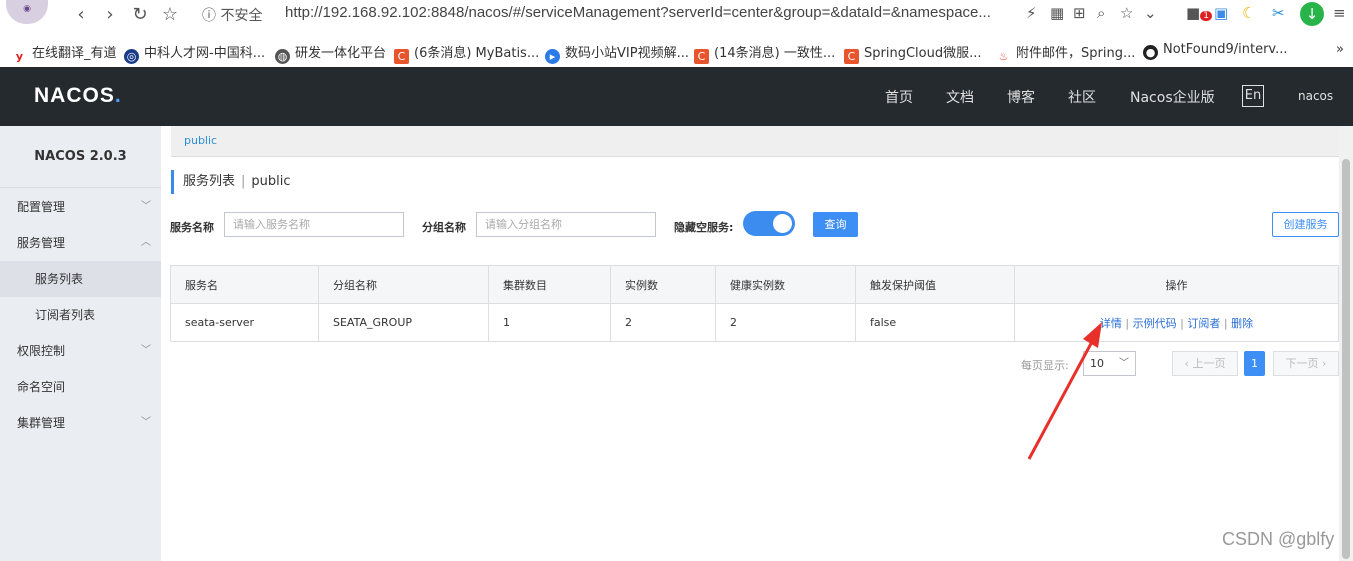  I want to click on download-icon: ↓, so click(1312, 14).